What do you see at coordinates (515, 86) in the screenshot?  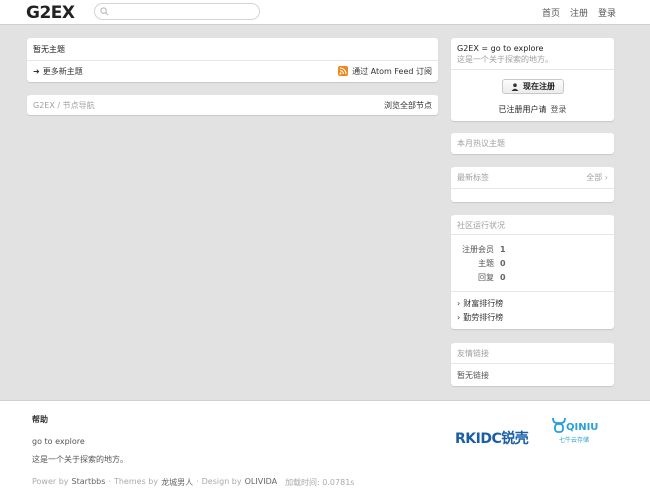 I see `user-icon` at bounding box center [515, 86].